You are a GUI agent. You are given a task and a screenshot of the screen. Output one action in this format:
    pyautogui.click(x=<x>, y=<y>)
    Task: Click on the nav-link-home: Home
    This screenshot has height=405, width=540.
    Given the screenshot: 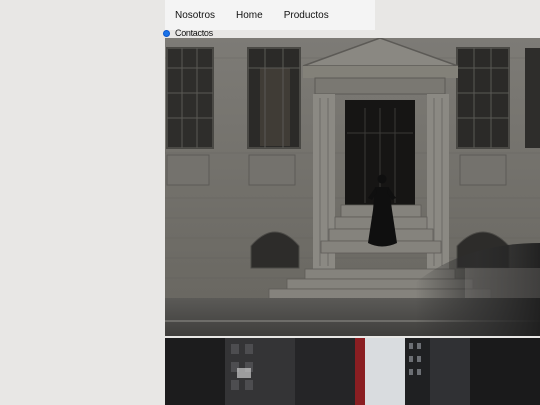 What is the action you would take?
    pyautogui.click(x=249, y=15)
    